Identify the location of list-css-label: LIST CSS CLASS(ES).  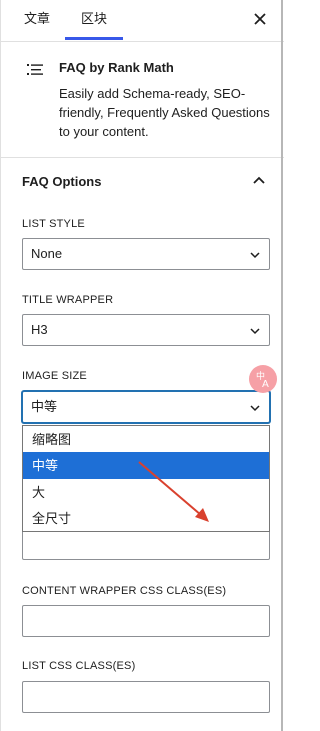
(79, 666).